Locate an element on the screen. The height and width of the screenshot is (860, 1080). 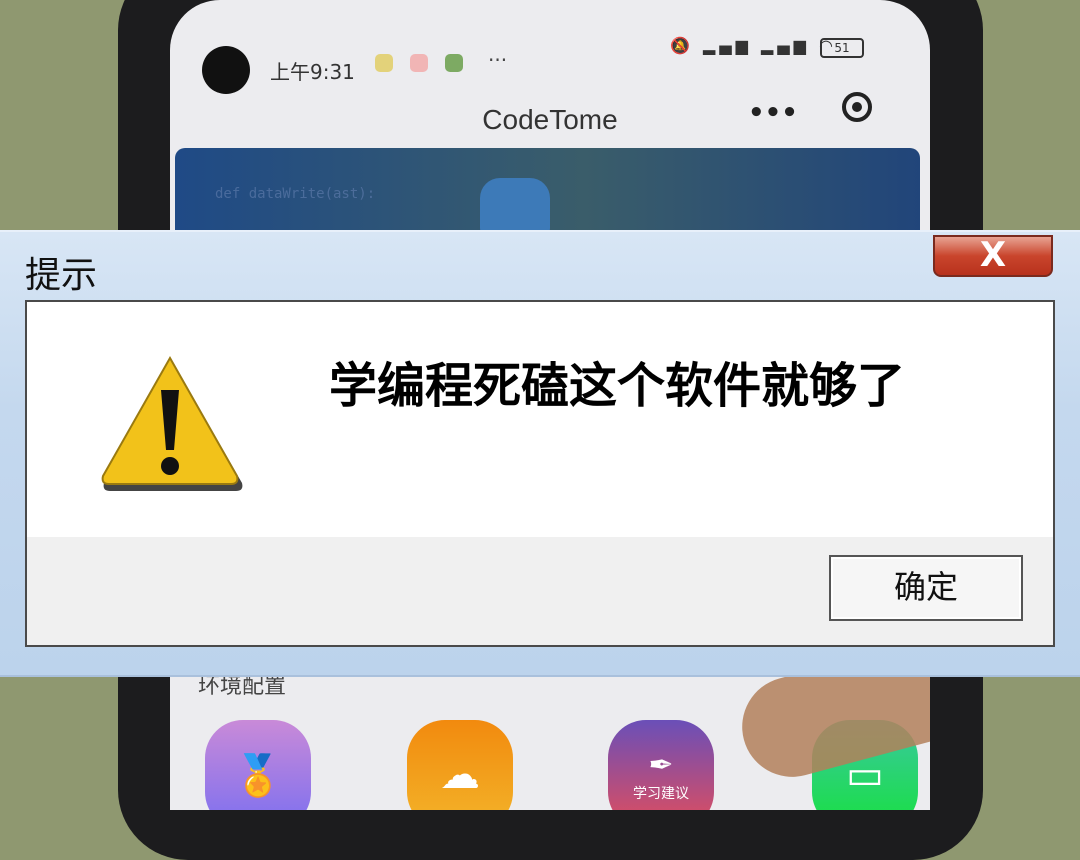
message-icon is located at coordinates (454, 63).